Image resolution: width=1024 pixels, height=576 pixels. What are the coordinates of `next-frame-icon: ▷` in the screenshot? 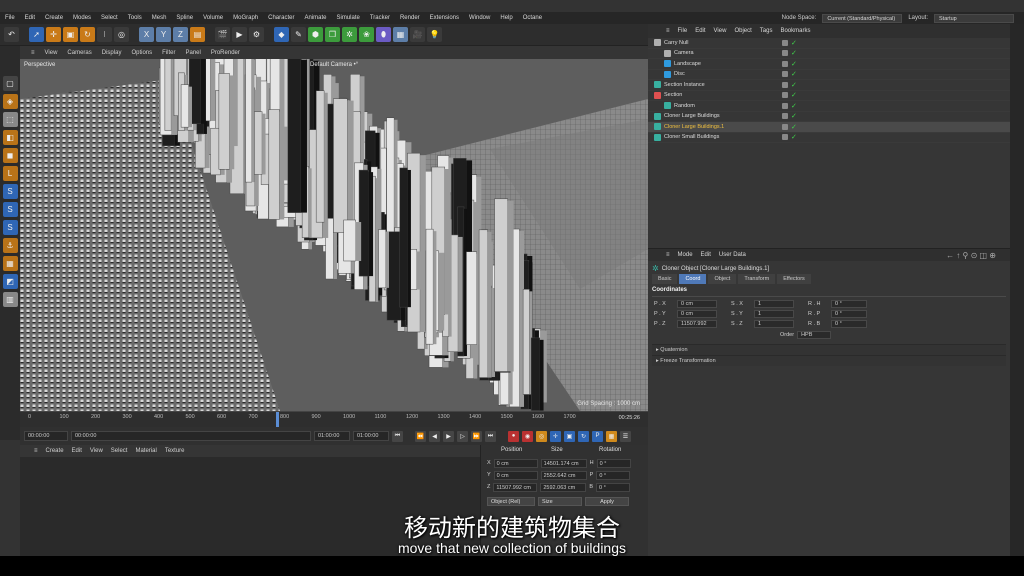 It's located at (462, 436).